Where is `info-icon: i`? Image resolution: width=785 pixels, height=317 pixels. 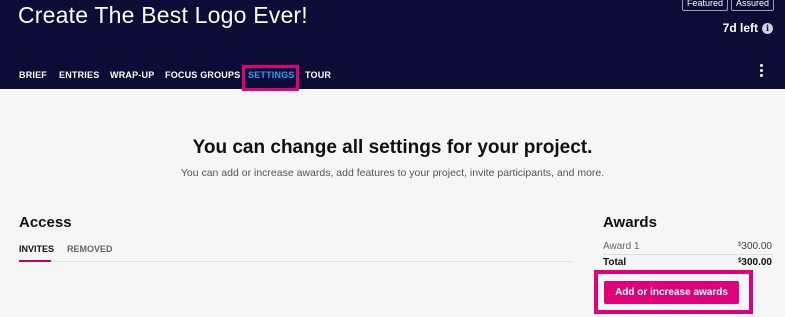 info-icon: i is located at coordinates (767, 28).